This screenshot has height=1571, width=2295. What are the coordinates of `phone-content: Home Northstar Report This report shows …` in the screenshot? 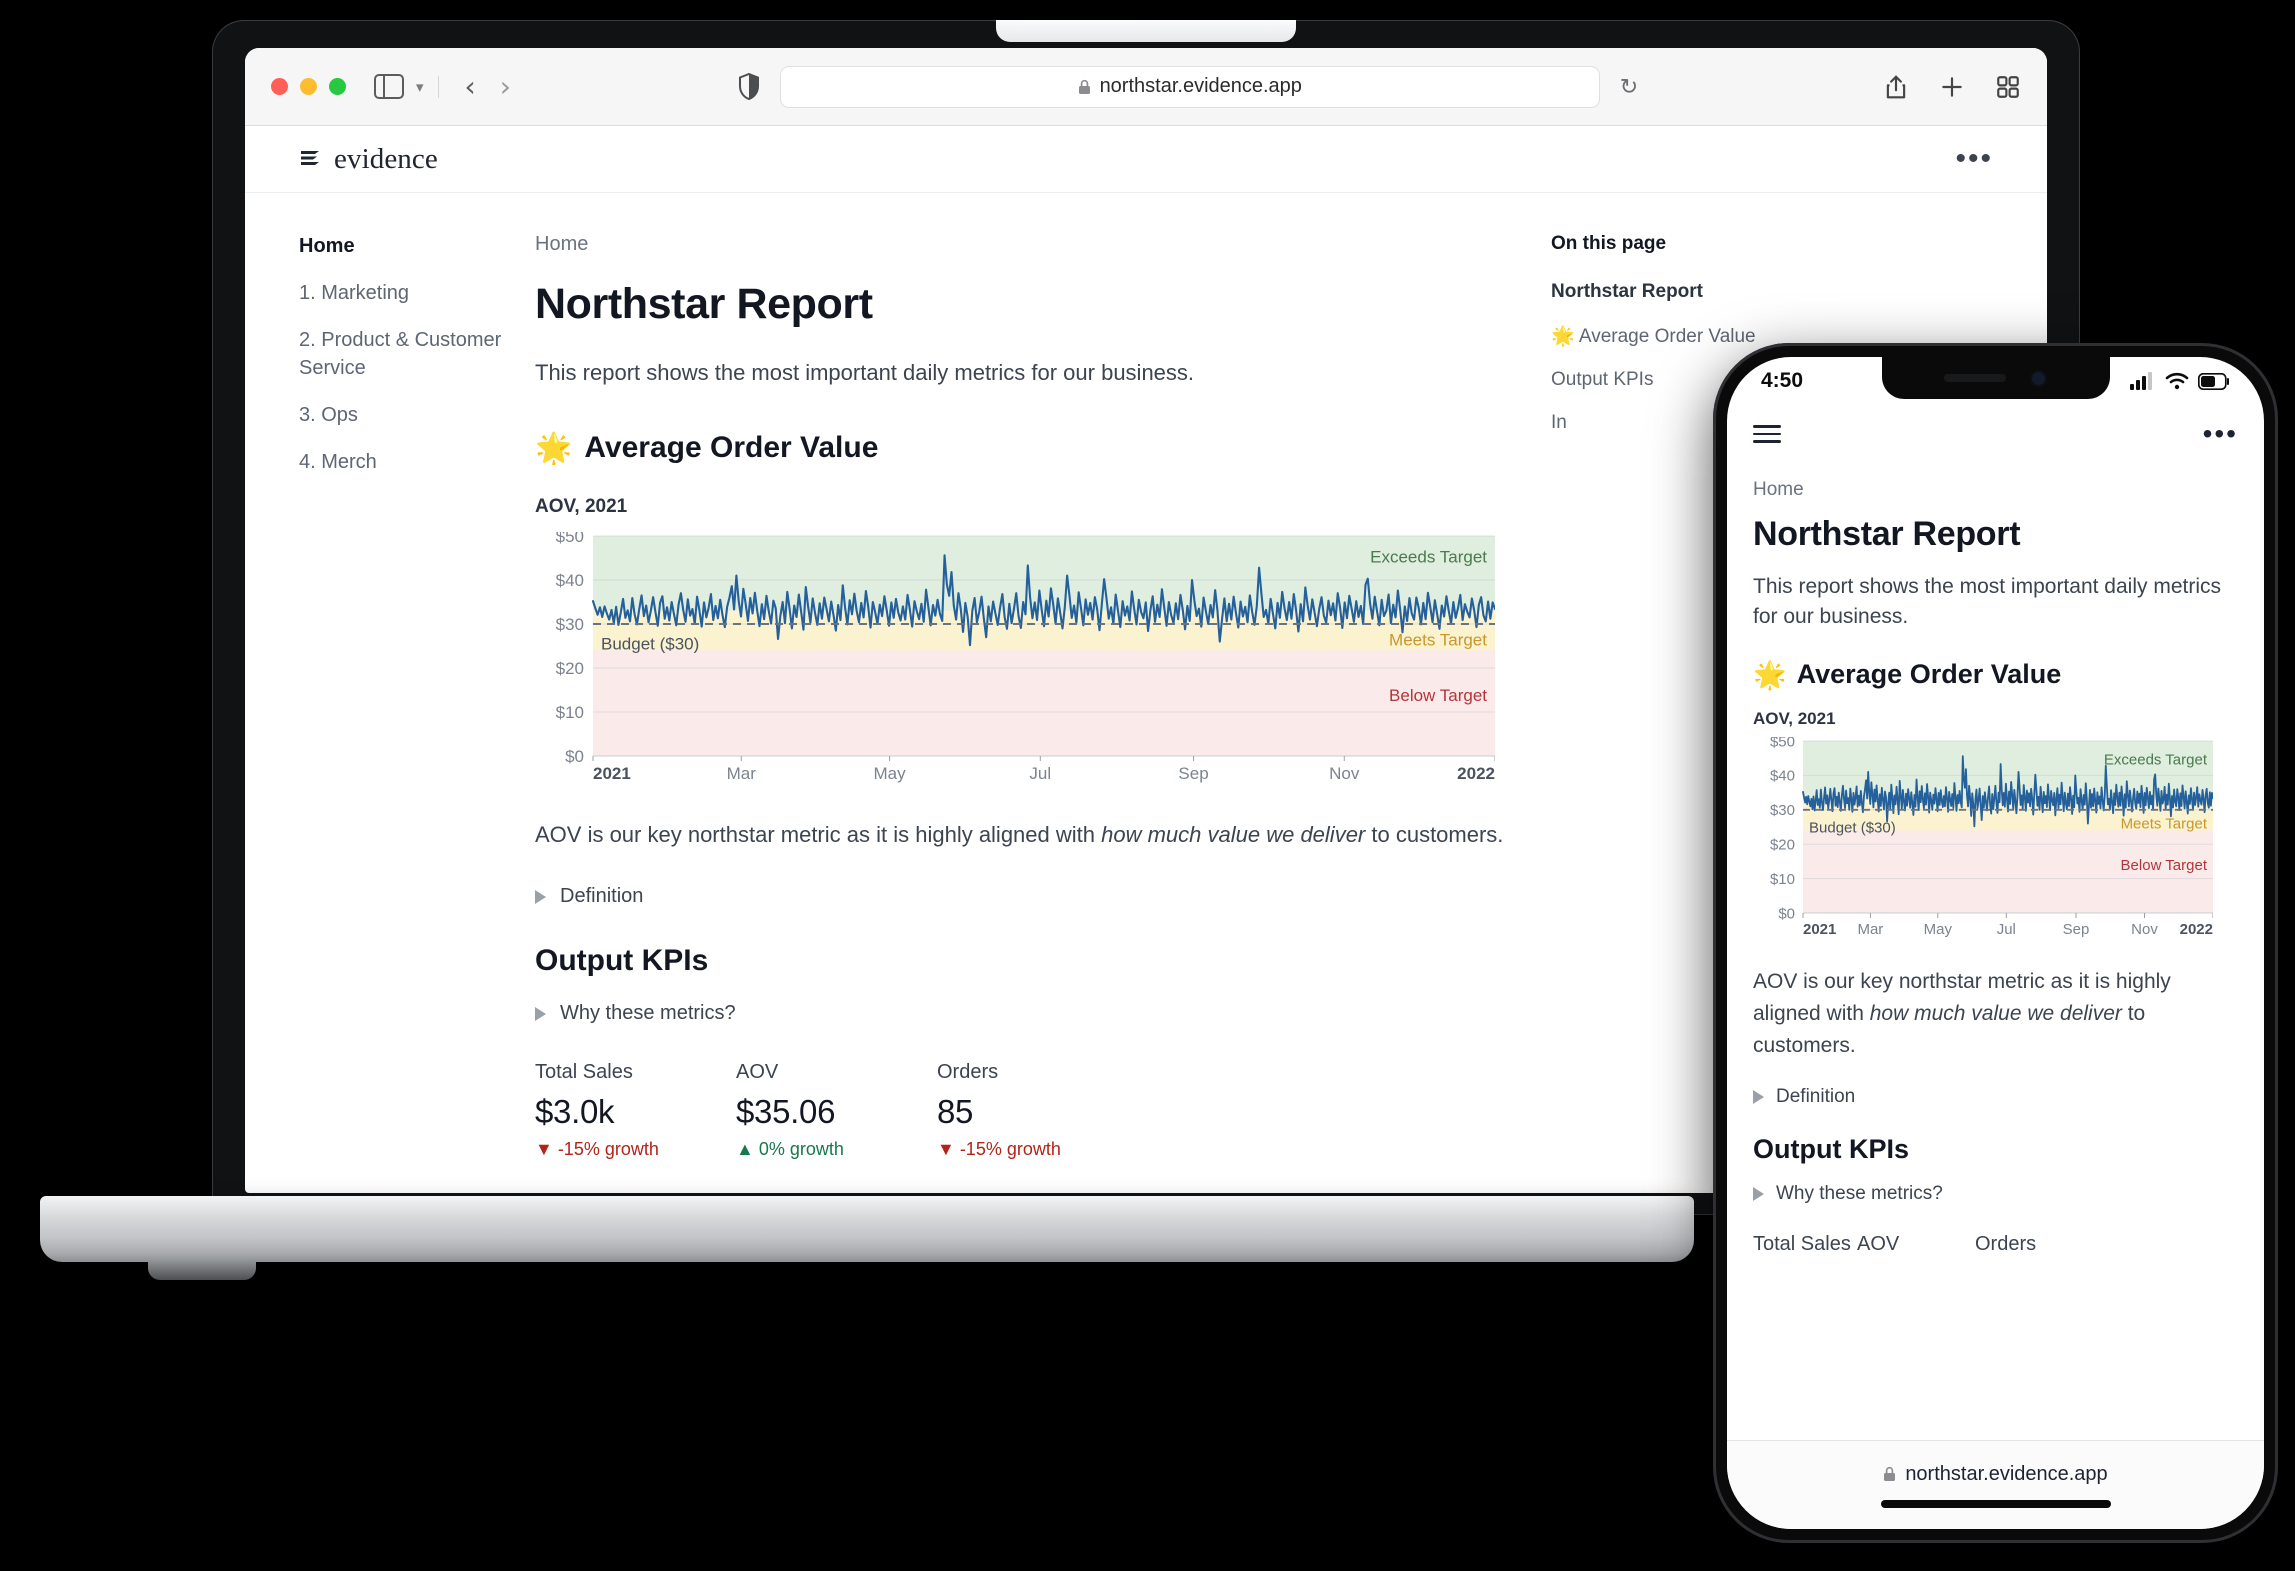 It's located at (1995, 859).